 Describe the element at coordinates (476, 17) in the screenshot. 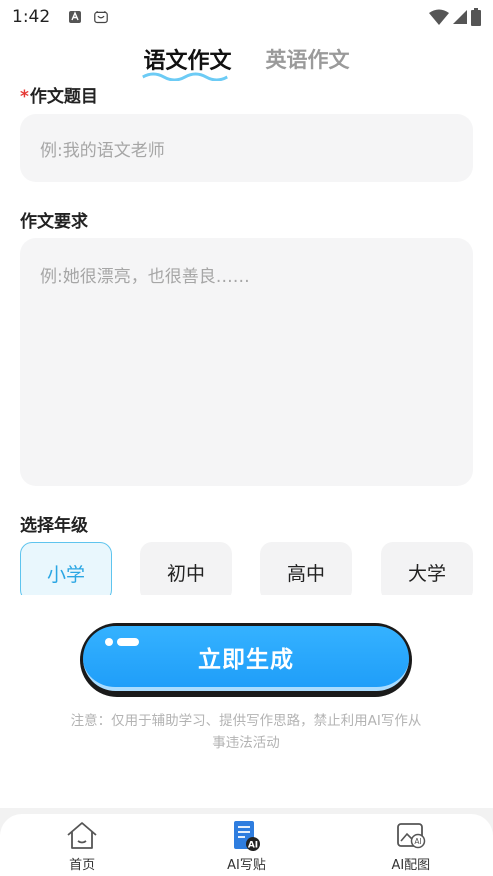

I see `battery-icon` at that location.